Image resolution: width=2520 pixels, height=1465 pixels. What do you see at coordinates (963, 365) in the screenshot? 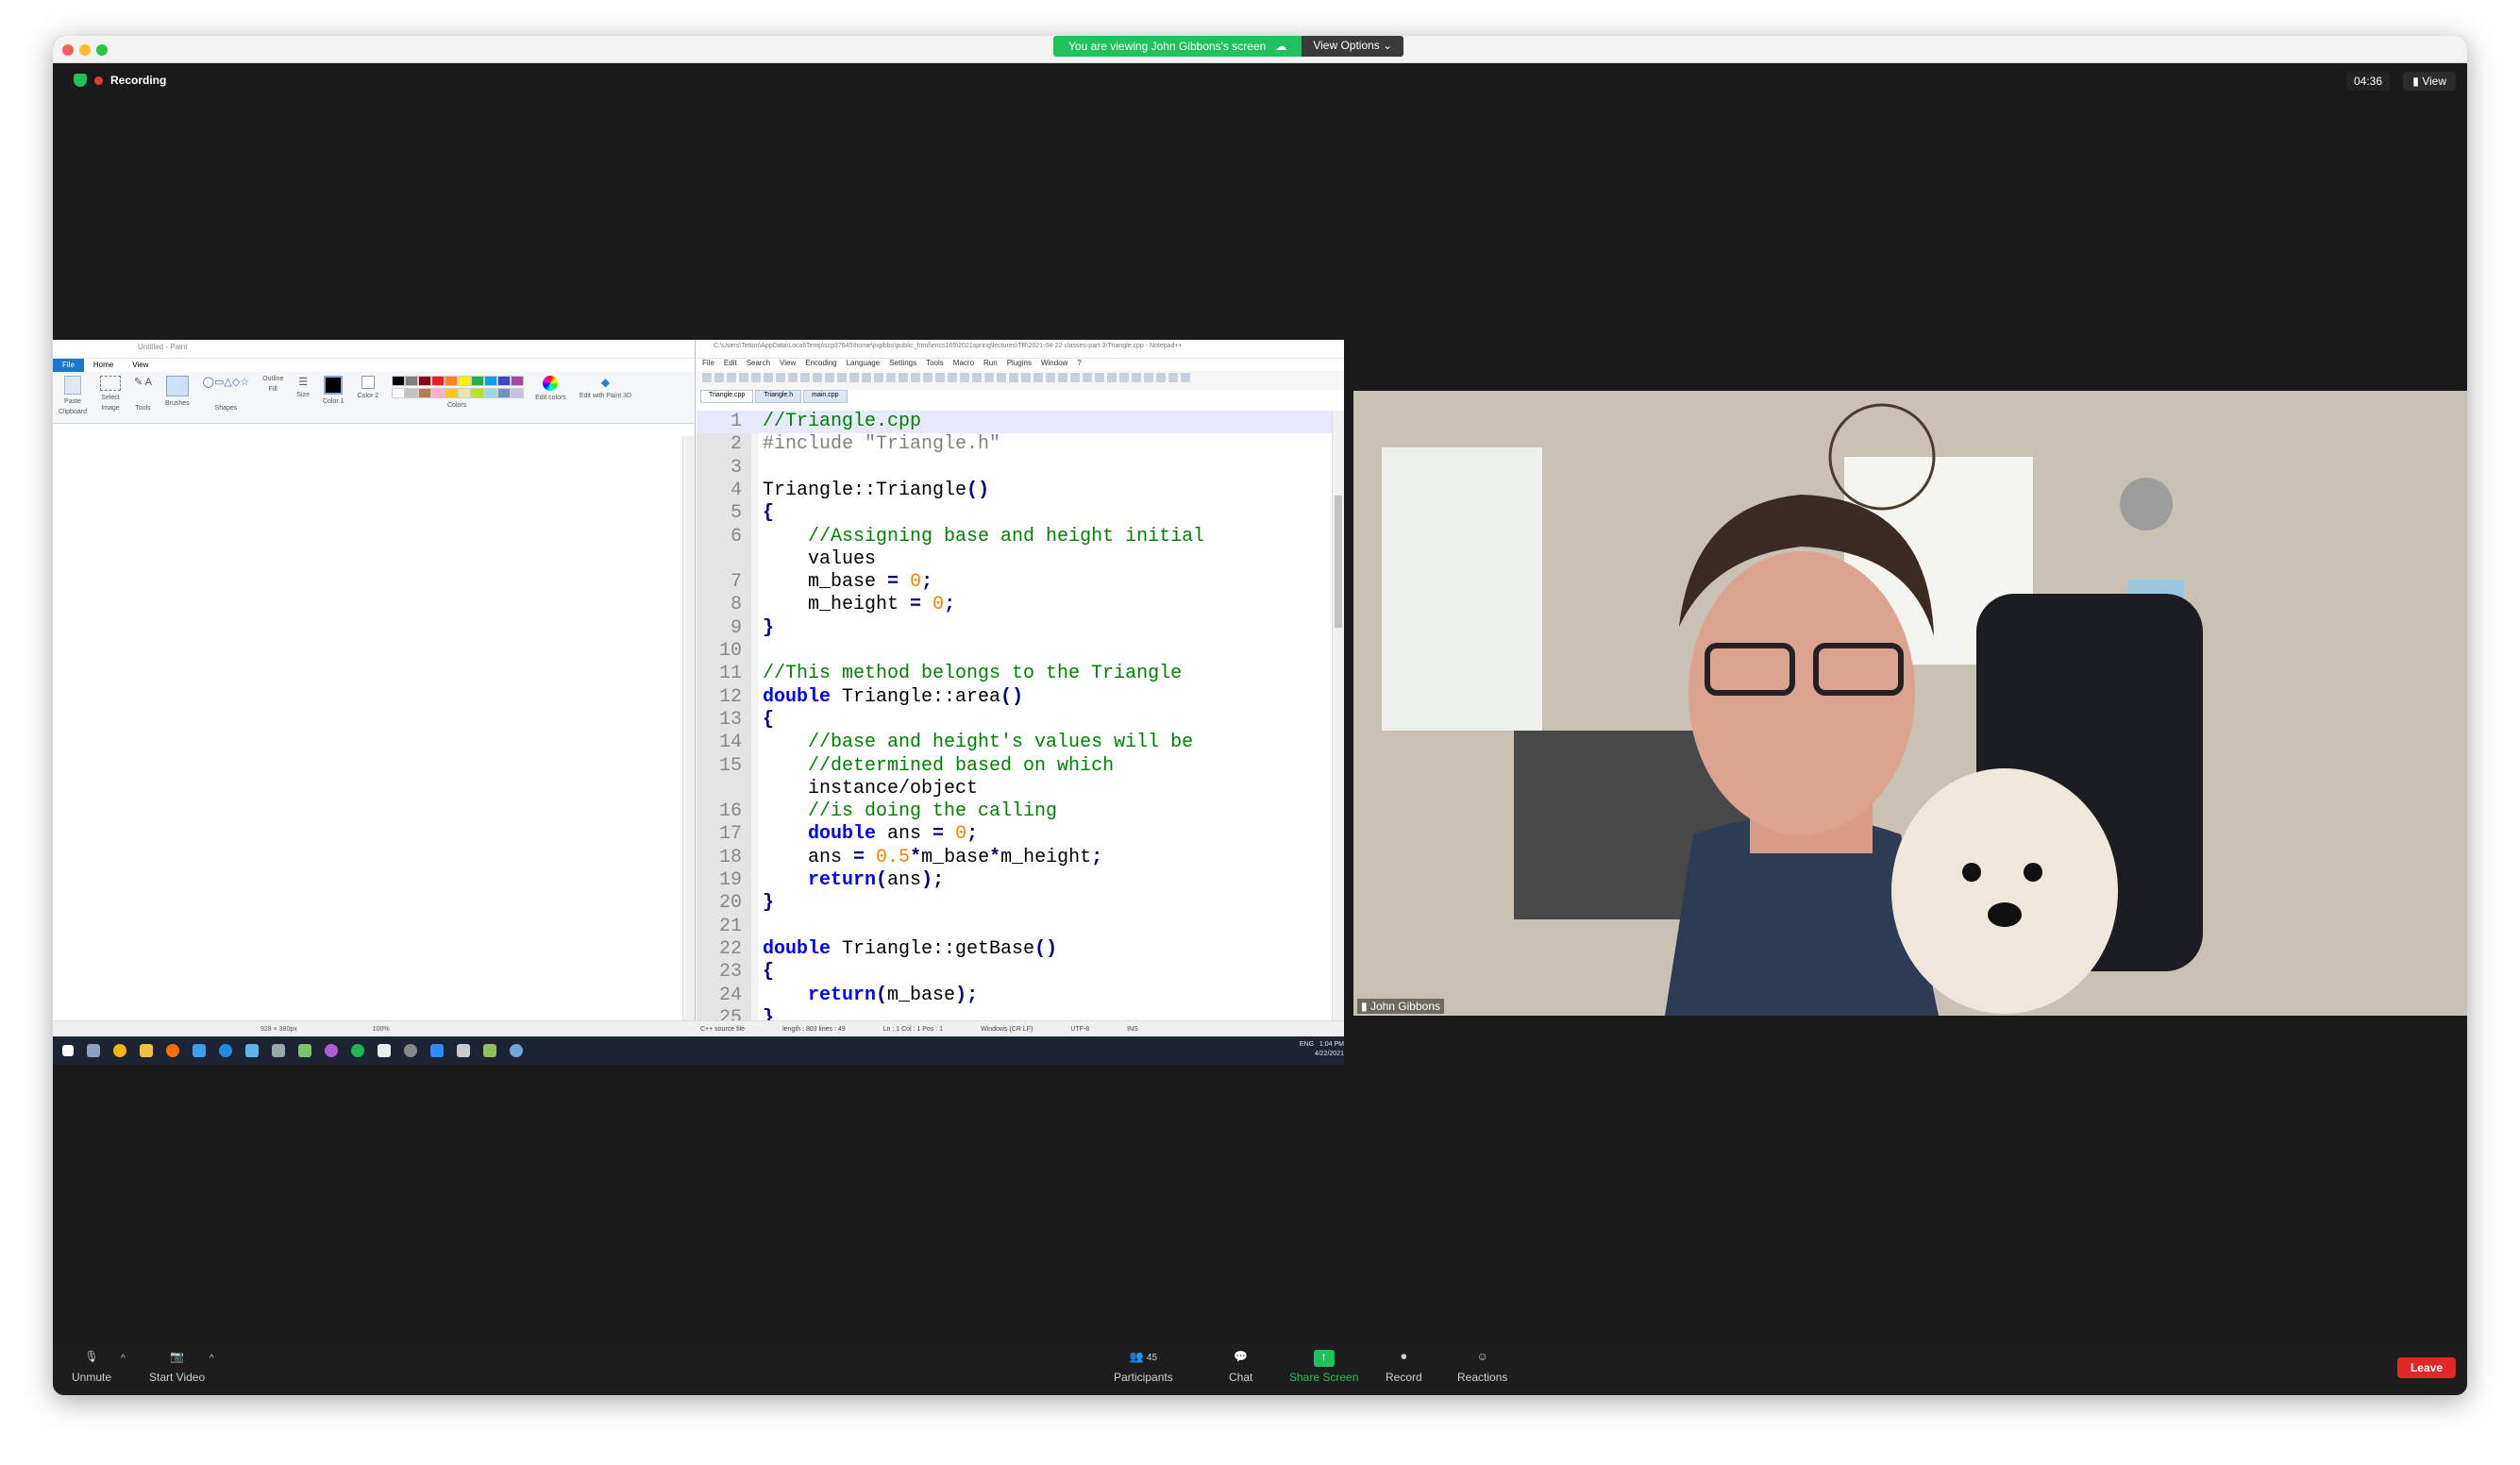
I see `menu-item: Macro` at bounding box center [963, 365].